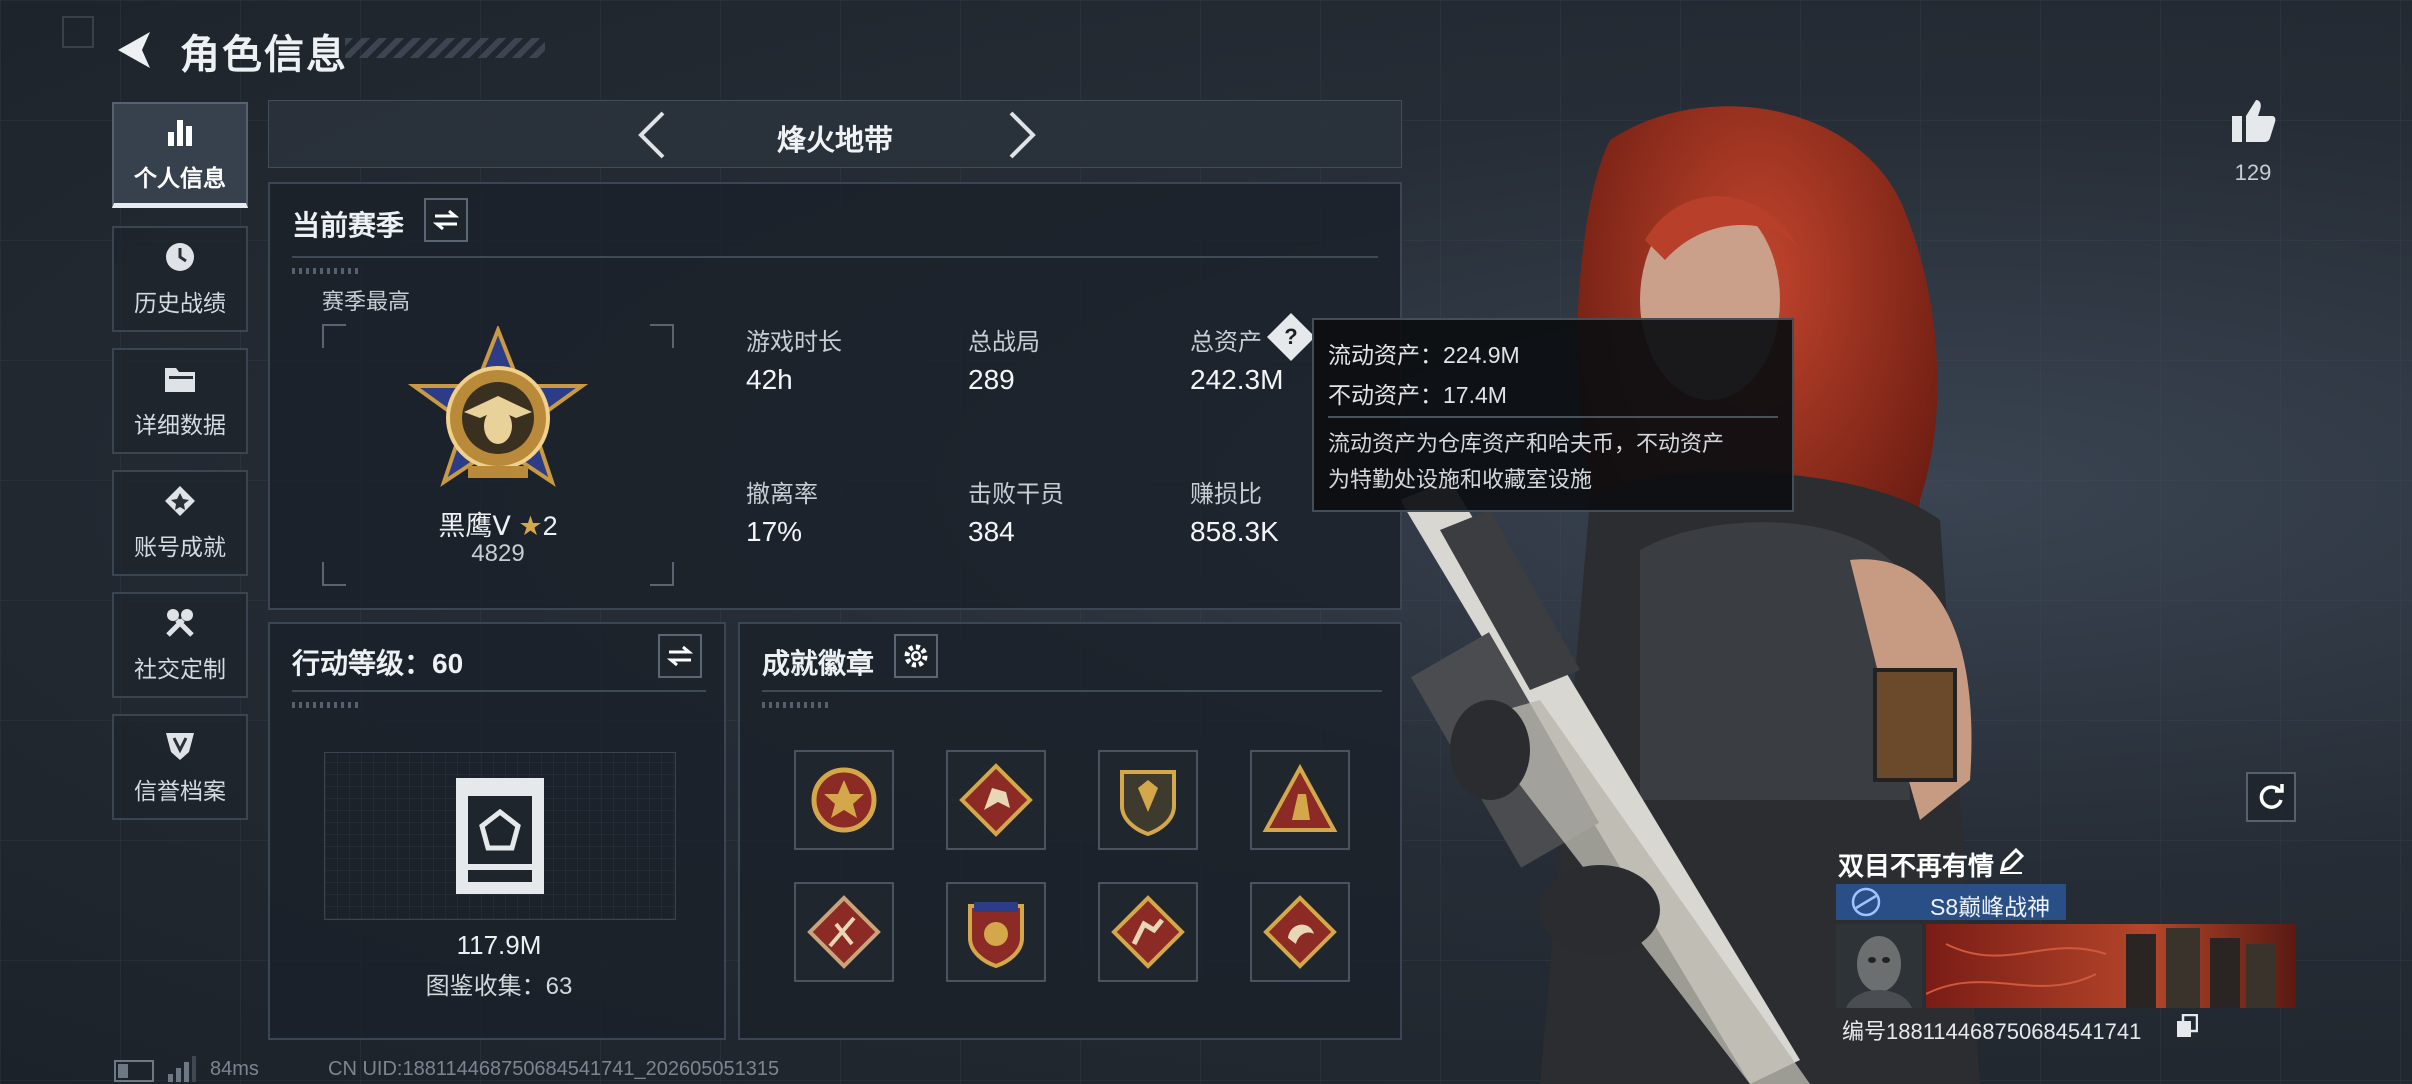  Describe the element at coordinates (134, 50) in the screenshot. I see `back-arrow-icon` at that location.